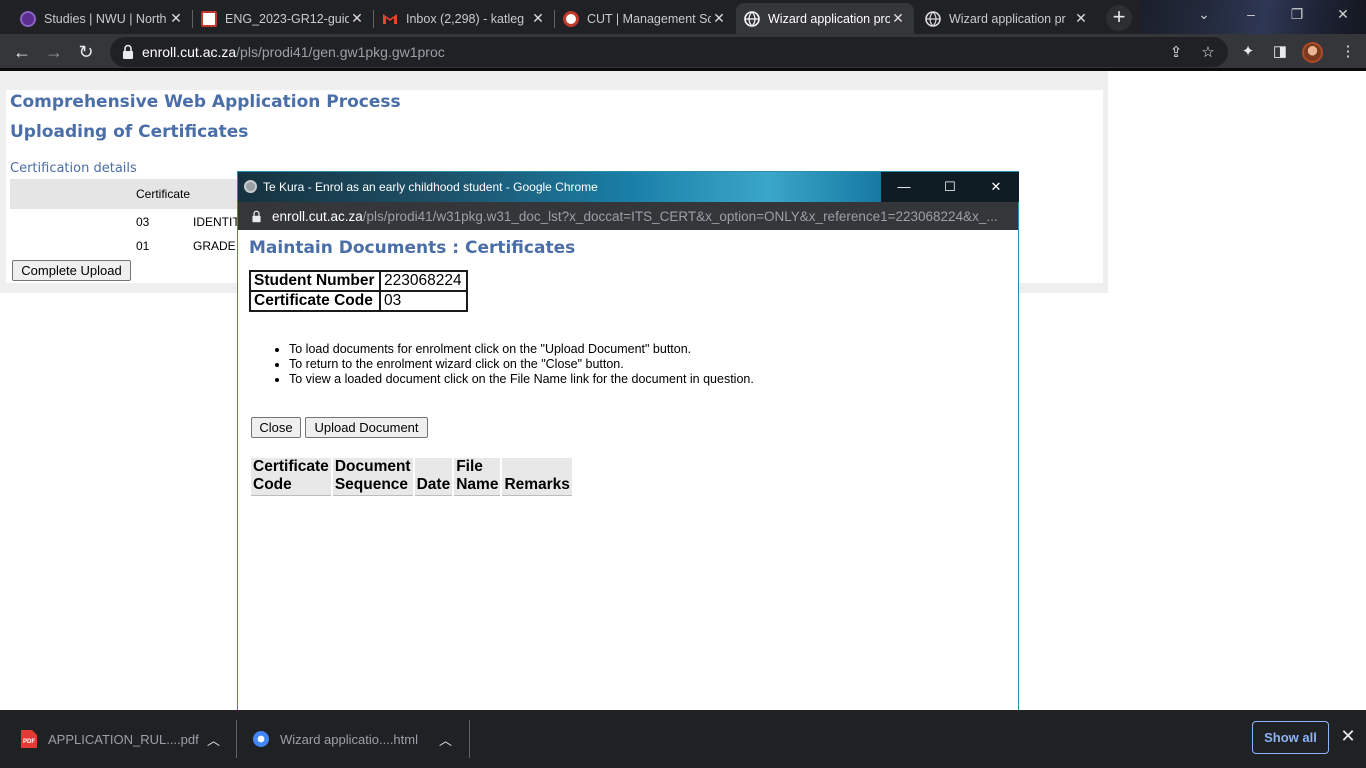 The height and width of the screenshot is (768, 1366). What do you see at coordinates (829, 18) in the screenshot?
I see `tab-title: Wizard application pro` at bounding box center [829, 18].